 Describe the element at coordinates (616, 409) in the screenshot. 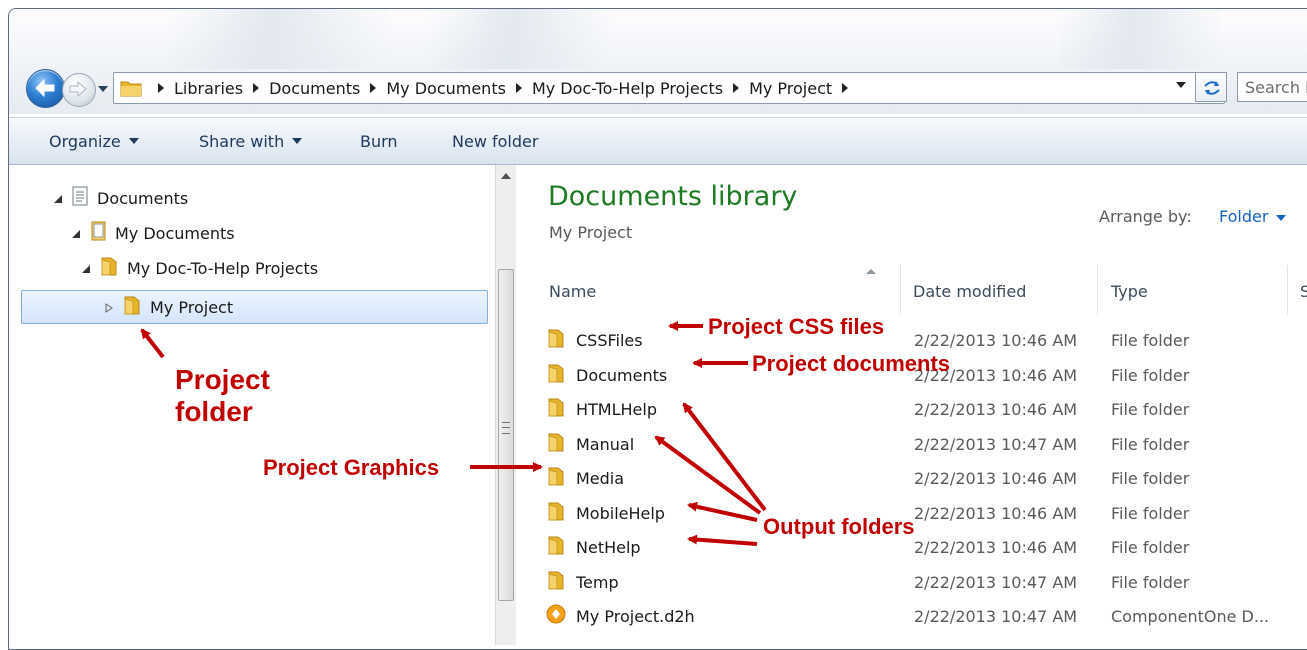

I see `file-name: HTMLHelp` at that location.